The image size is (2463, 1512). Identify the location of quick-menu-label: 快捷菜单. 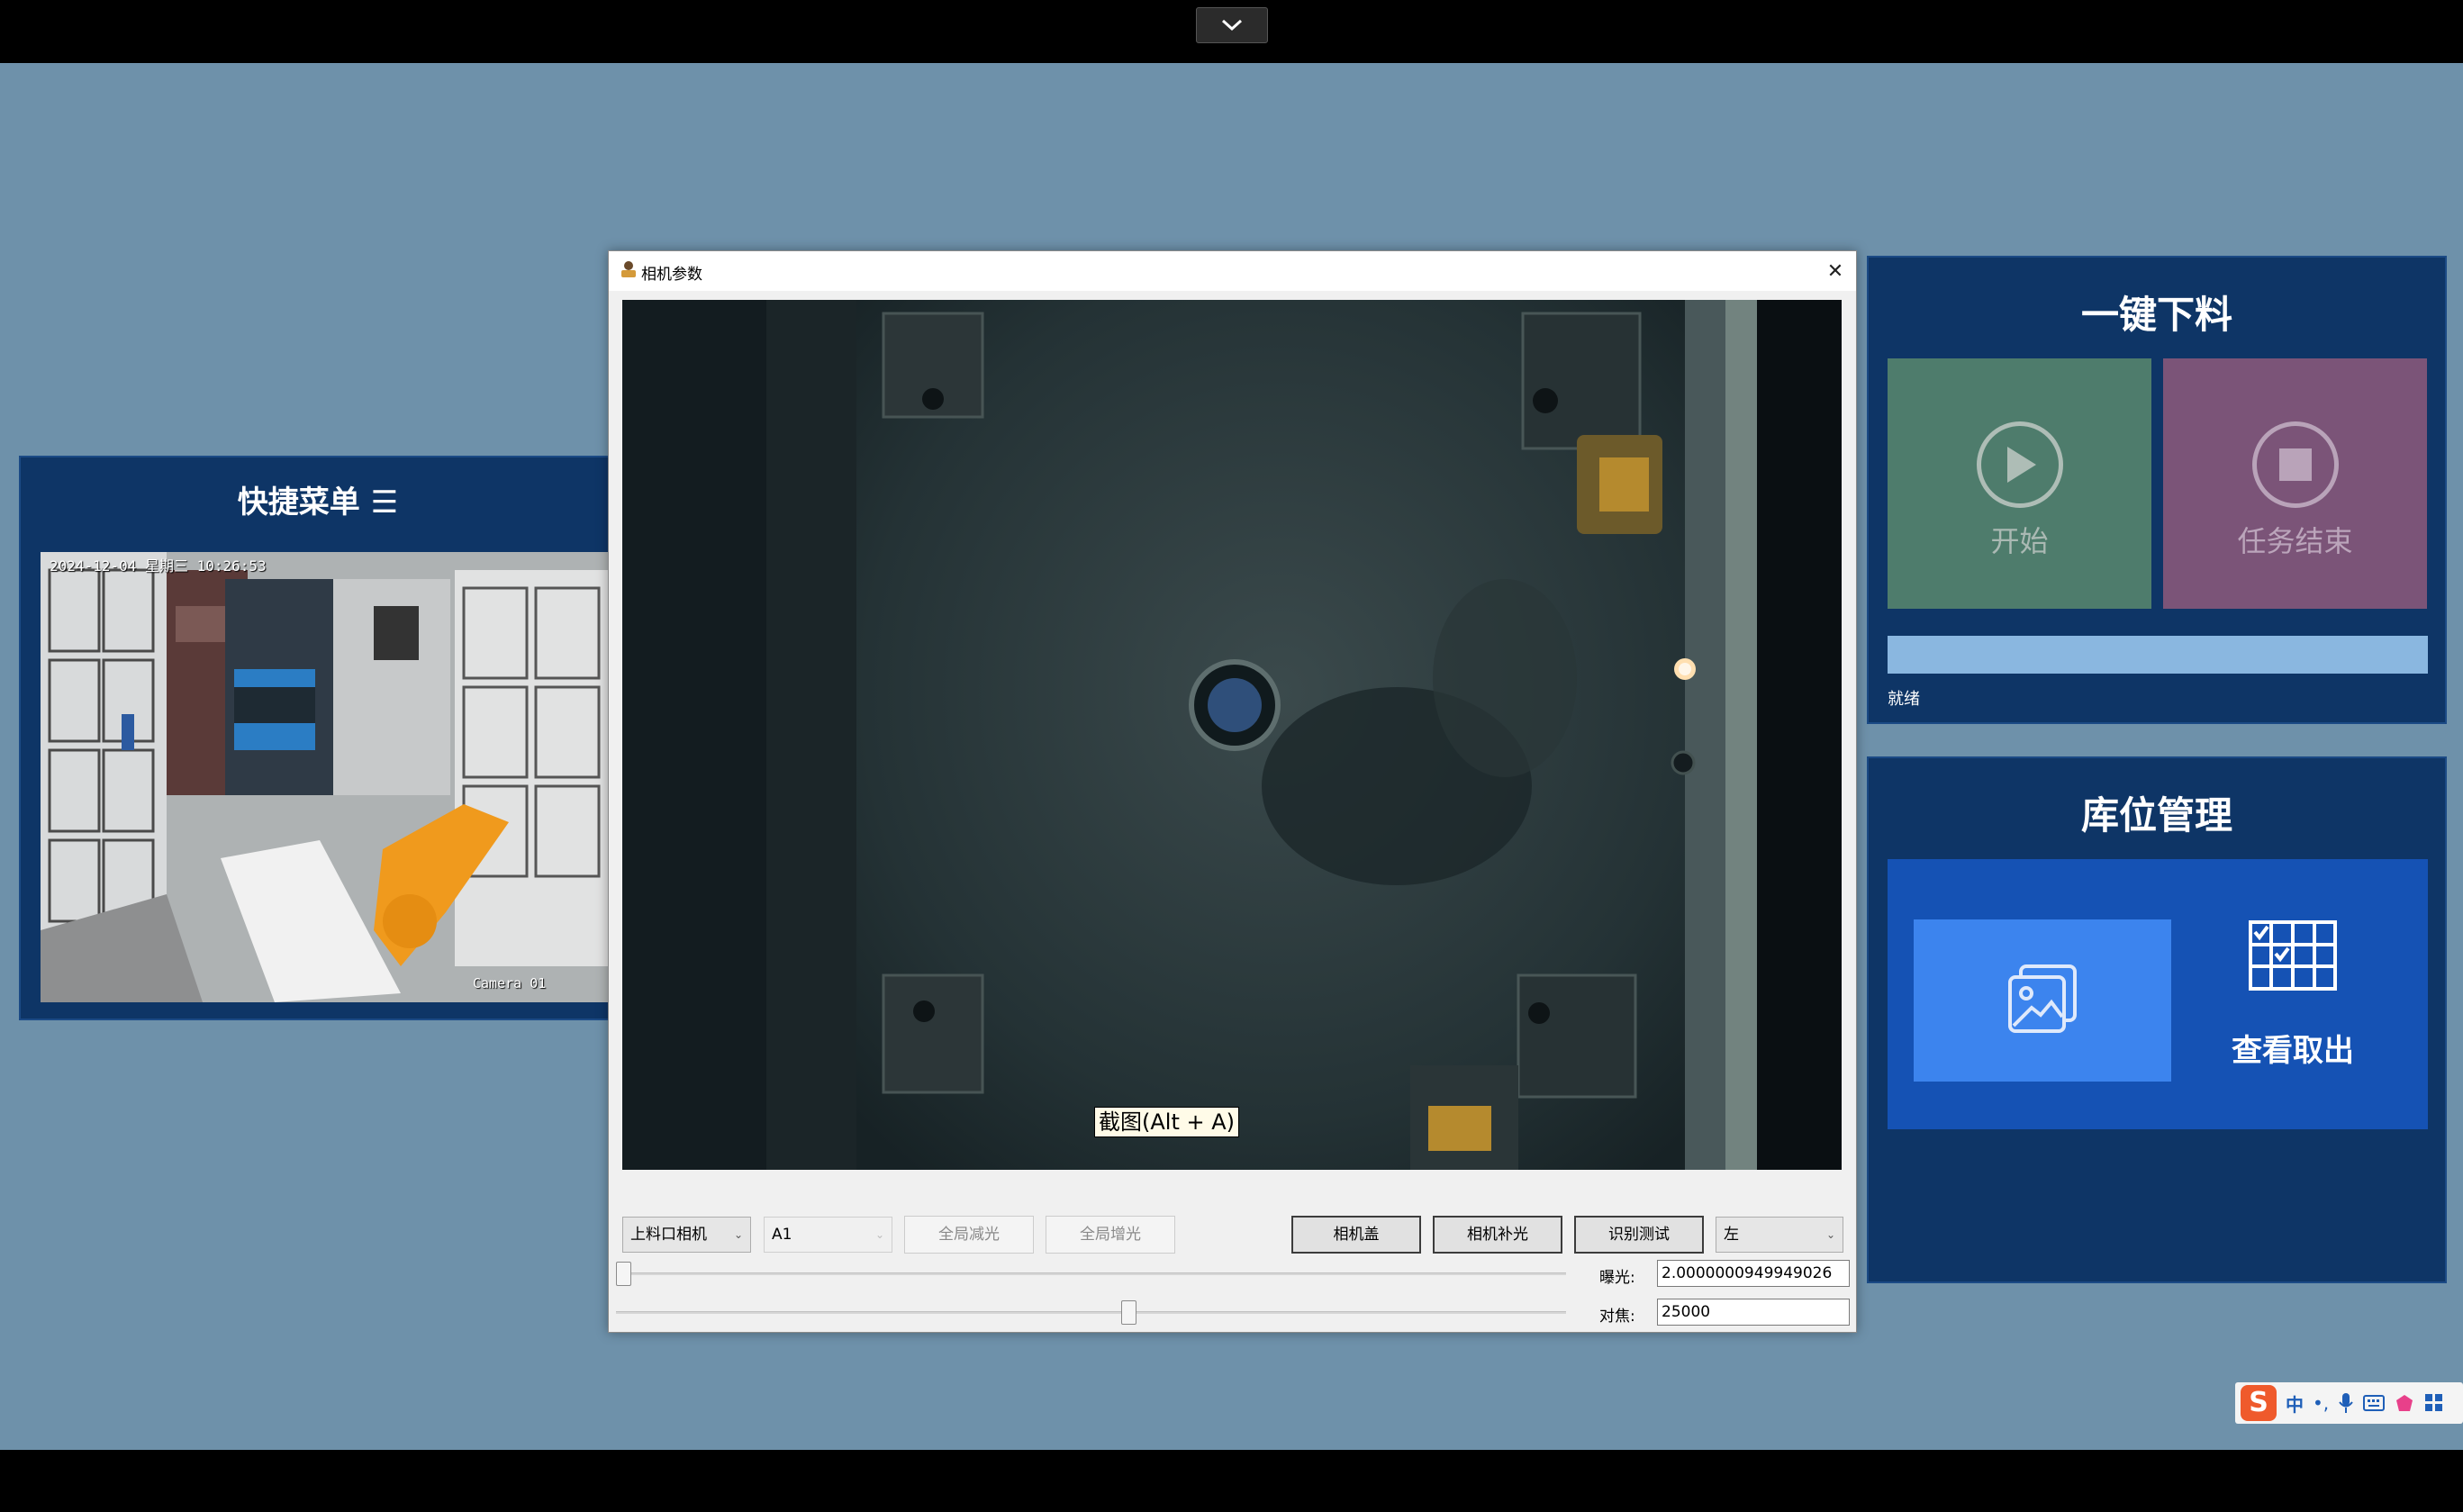
(298, 502).